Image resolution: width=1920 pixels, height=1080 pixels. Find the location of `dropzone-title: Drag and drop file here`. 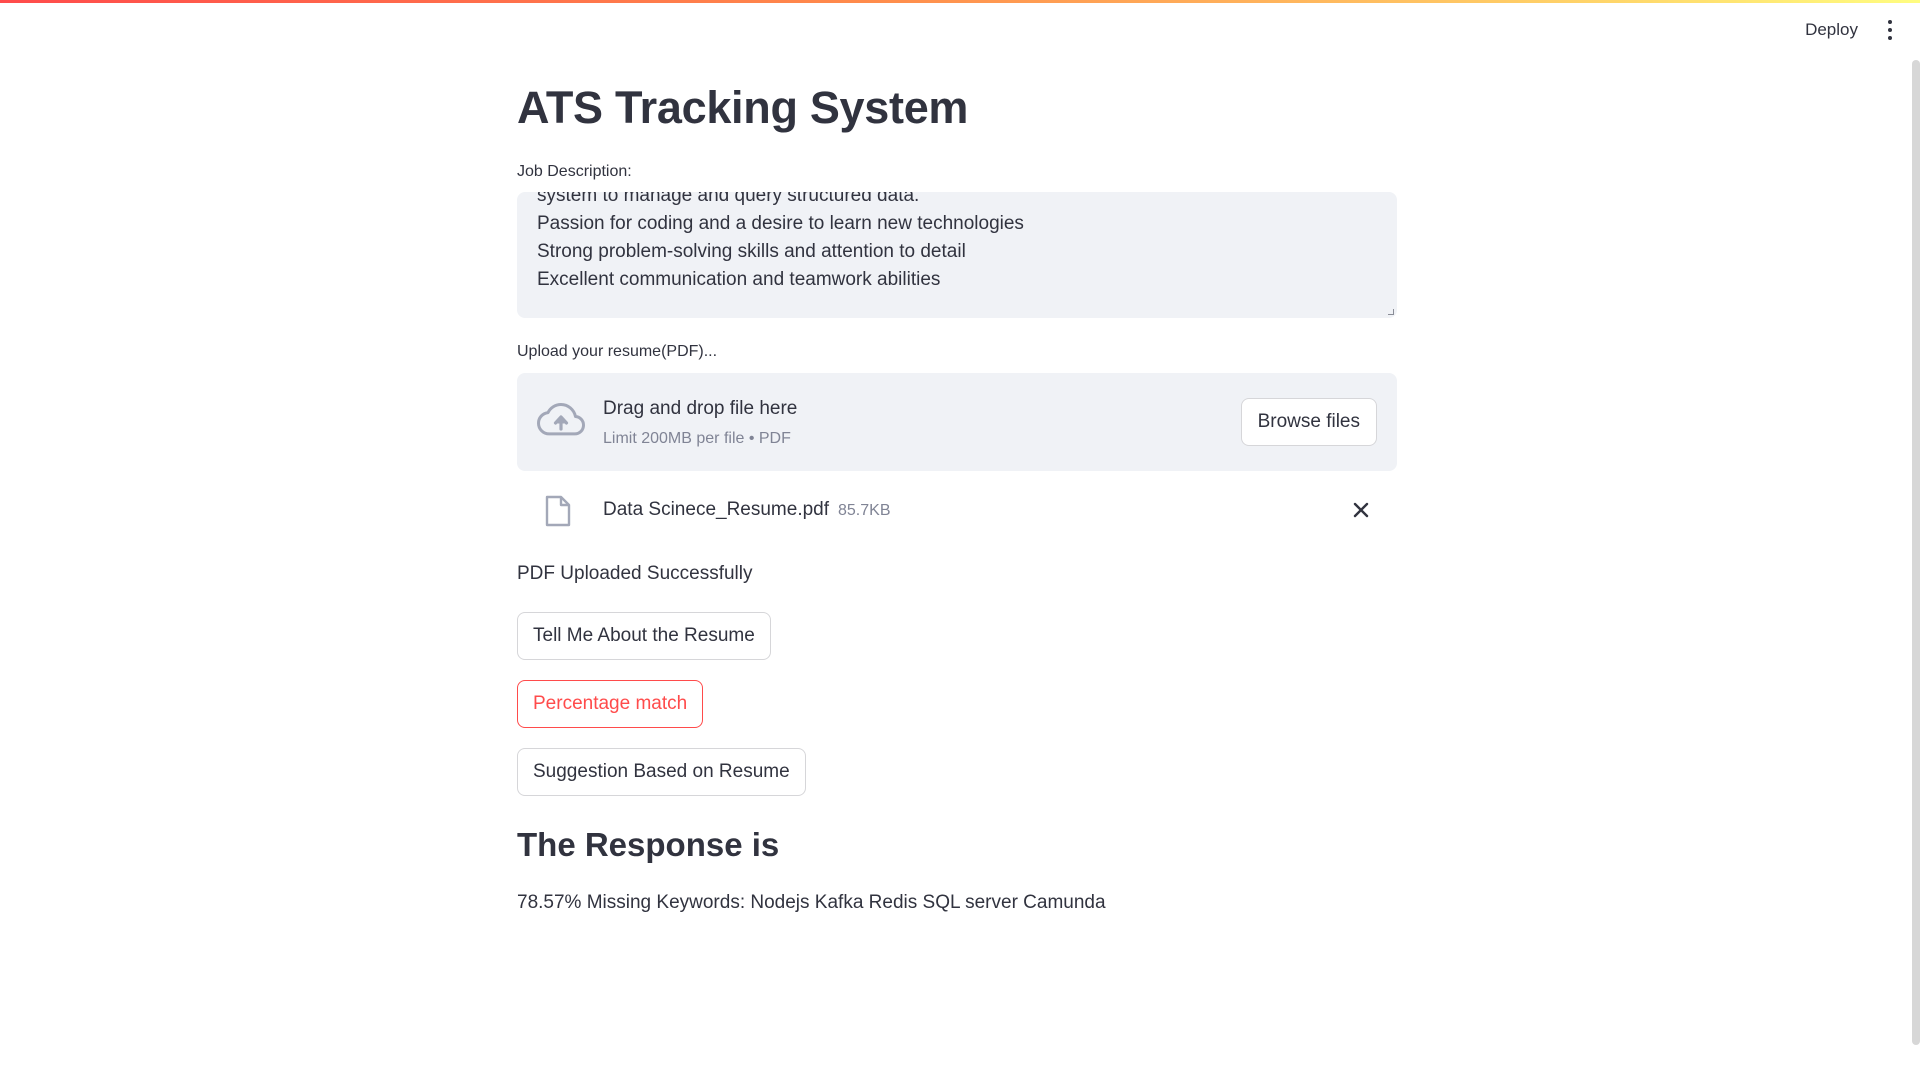

dropzone-title: Drag and drop file here is located at coordinates (700, 408).